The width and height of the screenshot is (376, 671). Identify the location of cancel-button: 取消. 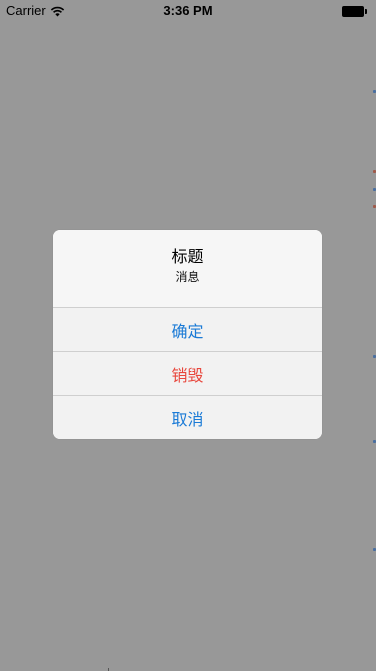
(187, 417).